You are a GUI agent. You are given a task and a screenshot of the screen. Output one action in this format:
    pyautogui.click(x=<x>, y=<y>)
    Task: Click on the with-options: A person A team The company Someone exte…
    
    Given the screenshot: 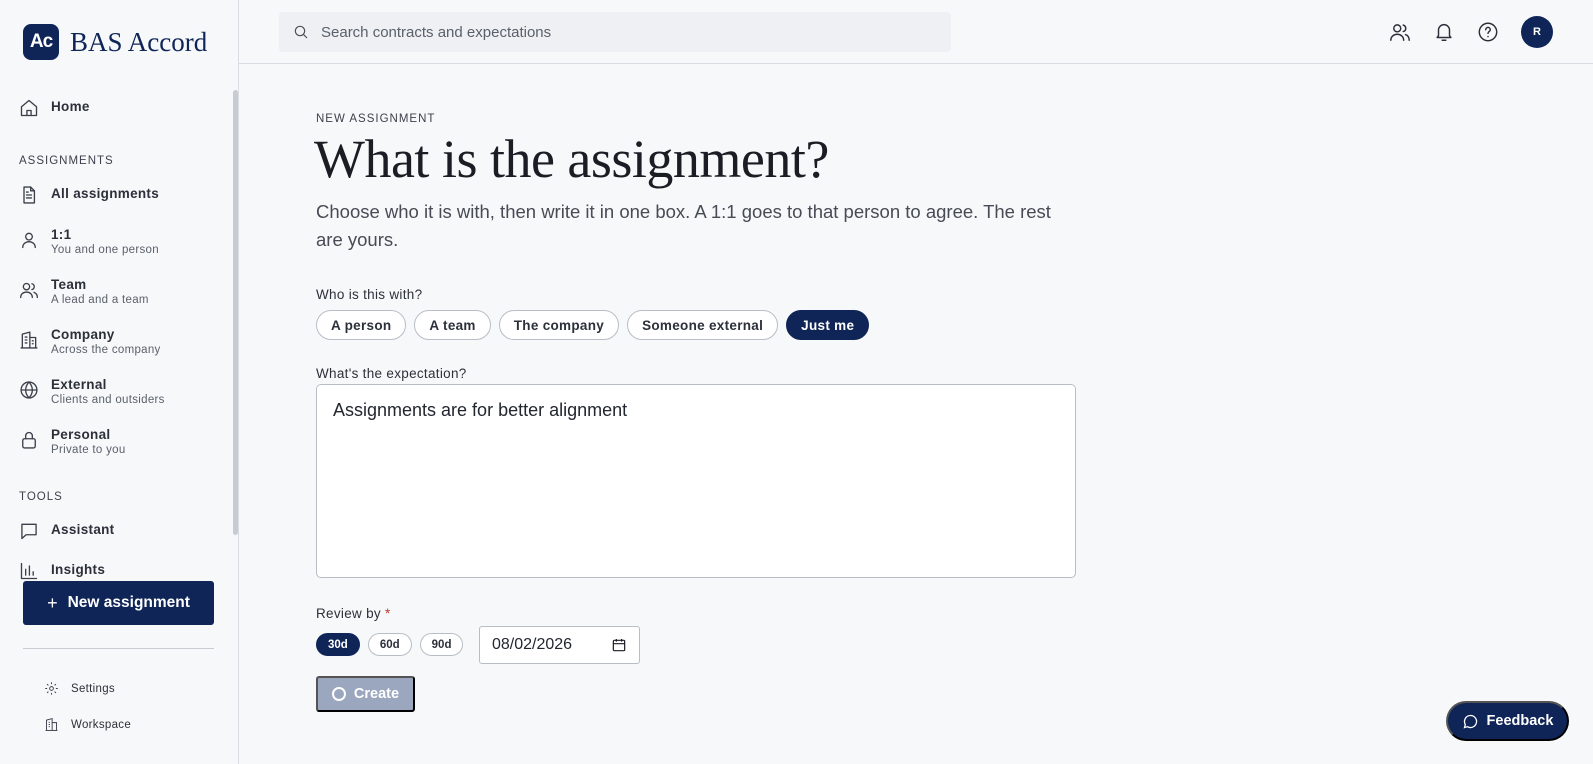 What is the action you would take?
    pyautogui.click(x=593, y=325)
    